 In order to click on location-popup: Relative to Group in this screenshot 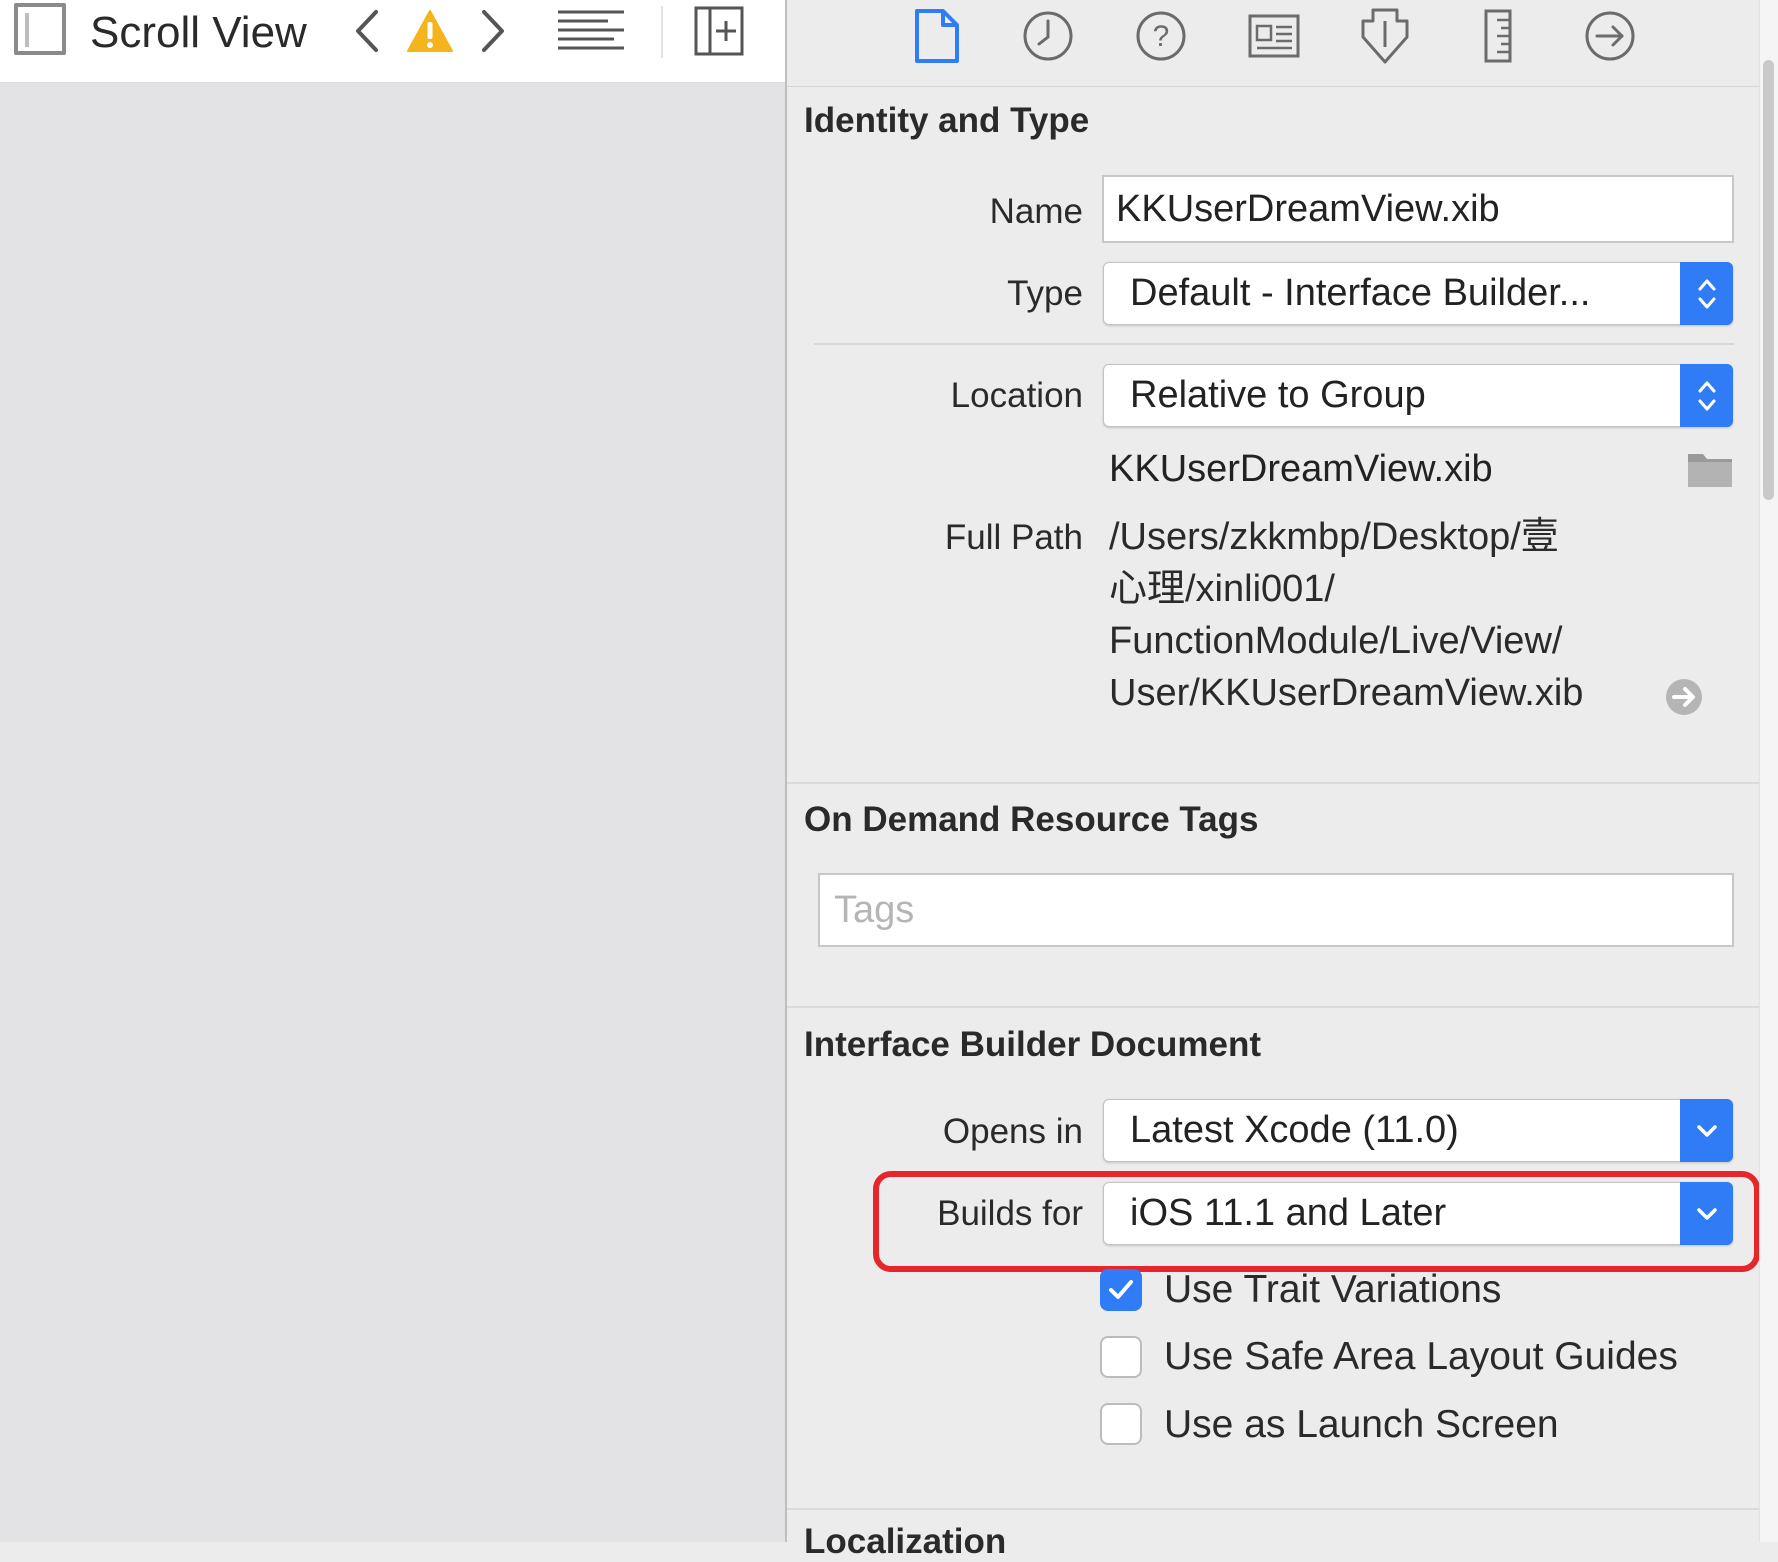, I will do `click(1418, 395)`.